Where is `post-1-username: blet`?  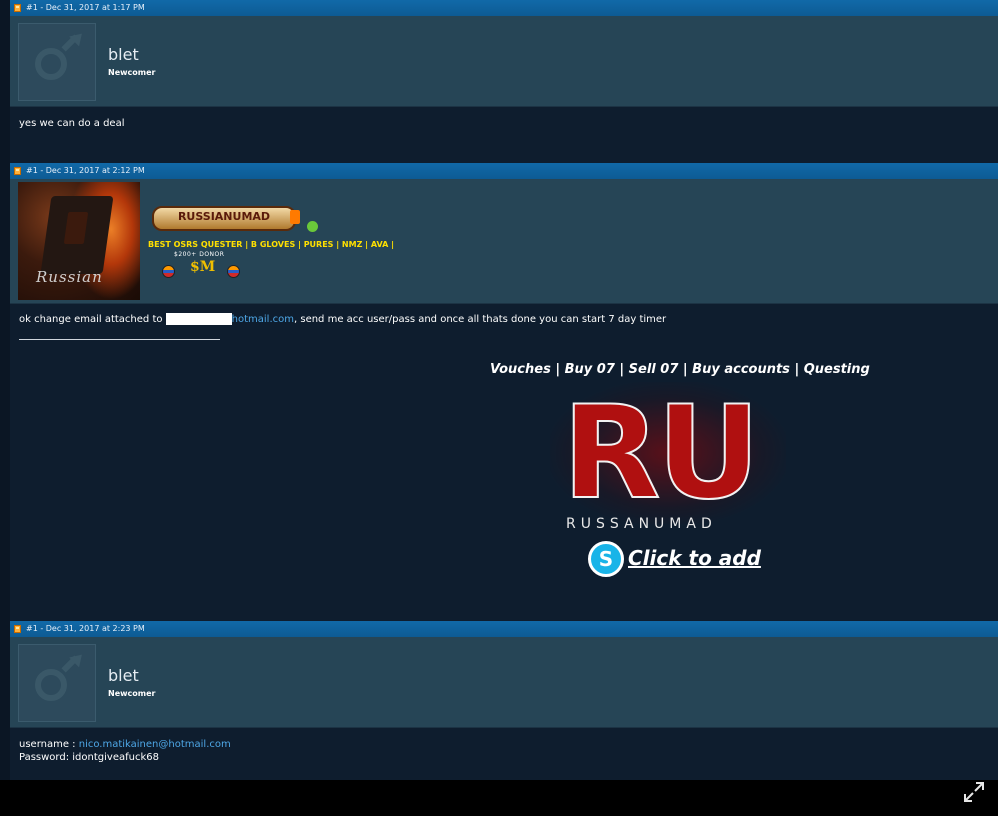
post-1-username: blet is located at coordinates (123, 54).